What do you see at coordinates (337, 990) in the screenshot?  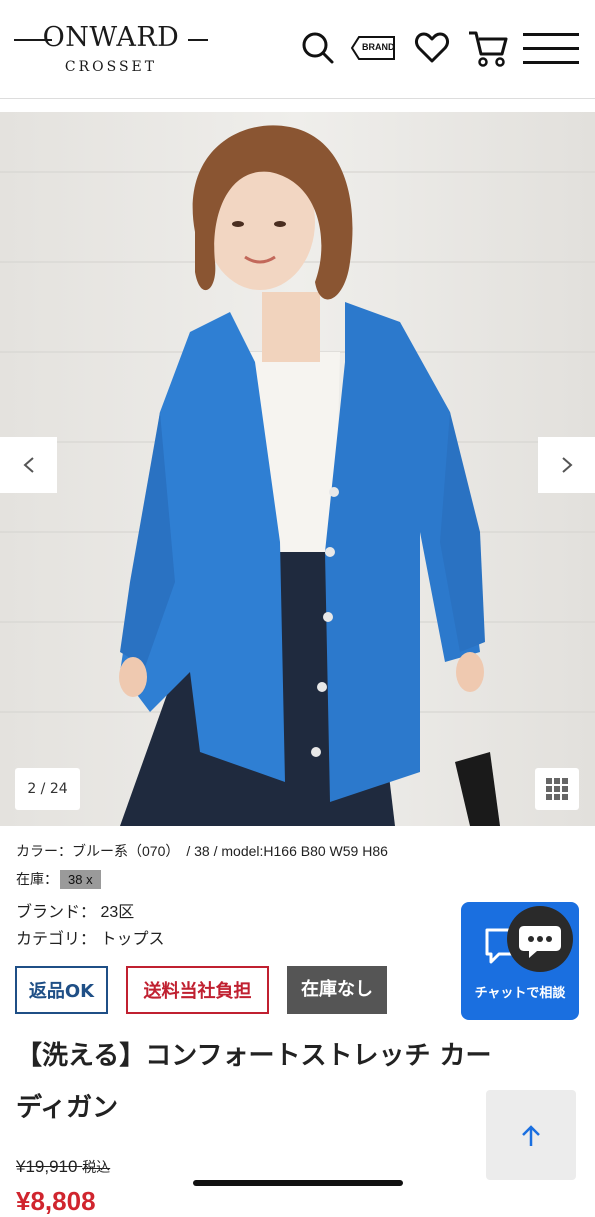 I see `out-of-stock-badge: 在庫なし` at bounding box center [337, 990].